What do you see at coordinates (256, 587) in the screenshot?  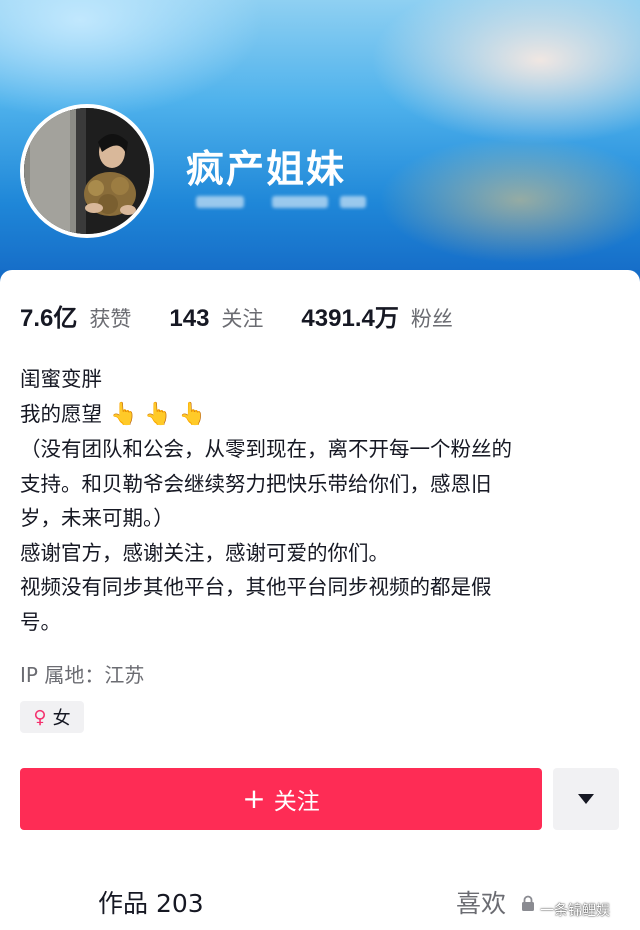 I see `bio-line: 视频没有同步其他平台，其他平台同步视频的都是假` at bounding box center [256, 587].